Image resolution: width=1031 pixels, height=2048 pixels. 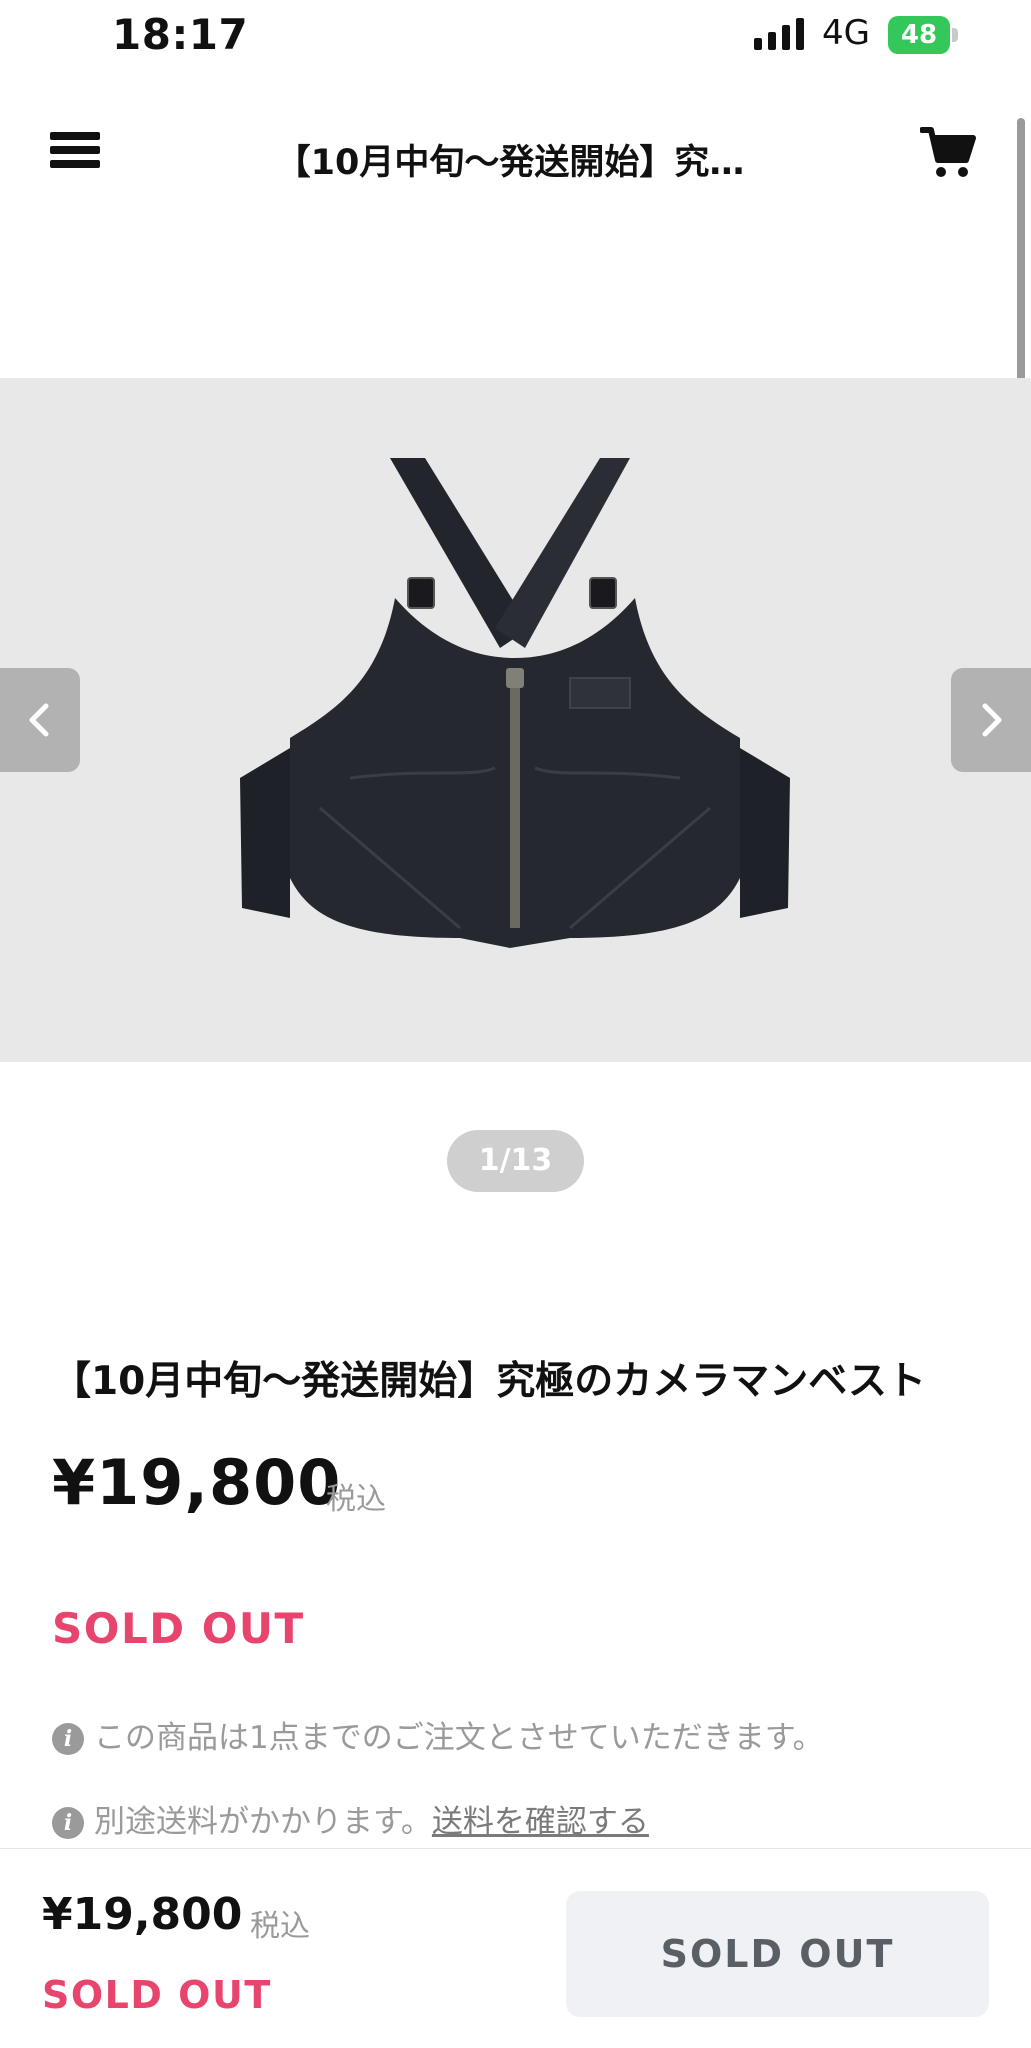 I want to click on chevron-right-icon, so click(x=992, y=720).